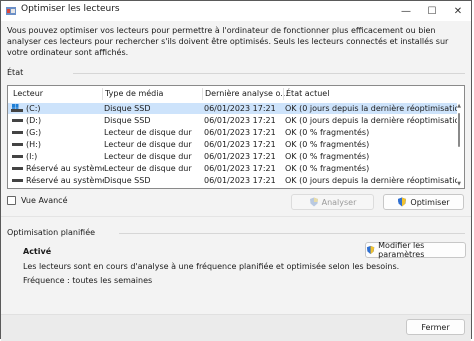  What do you see at coordinates (44, 200) in the screenshot?
I see `advanced-view-label: Vue Avancé` at bounding box center [44, 200].